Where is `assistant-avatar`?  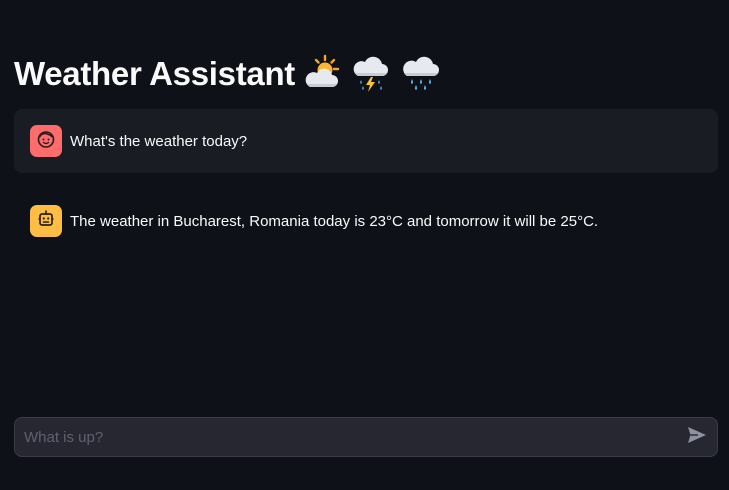 assistant-avatar is located at coordinates (46, 221).